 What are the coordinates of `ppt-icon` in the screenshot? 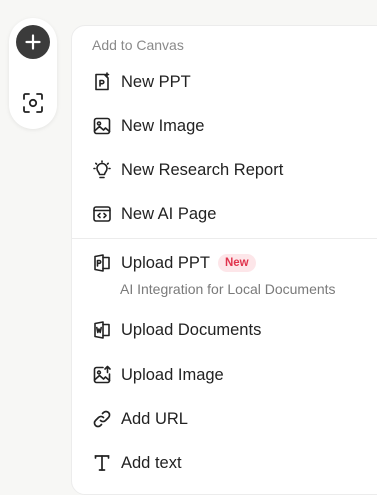 It's located at (102, 82).